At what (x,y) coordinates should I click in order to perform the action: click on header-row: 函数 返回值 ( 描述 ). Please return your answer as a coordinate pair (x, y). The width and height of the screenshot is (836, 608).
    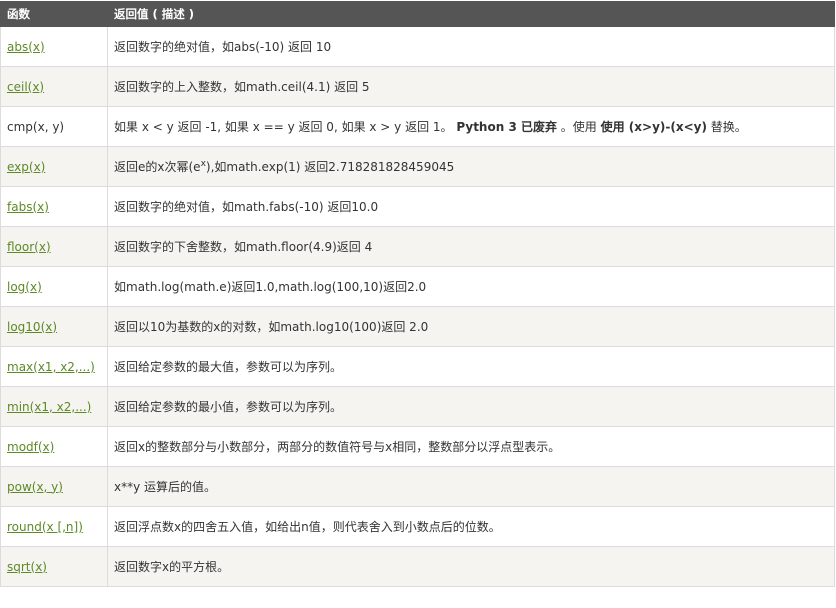
    Looking at the image, I should click on (417, 14).